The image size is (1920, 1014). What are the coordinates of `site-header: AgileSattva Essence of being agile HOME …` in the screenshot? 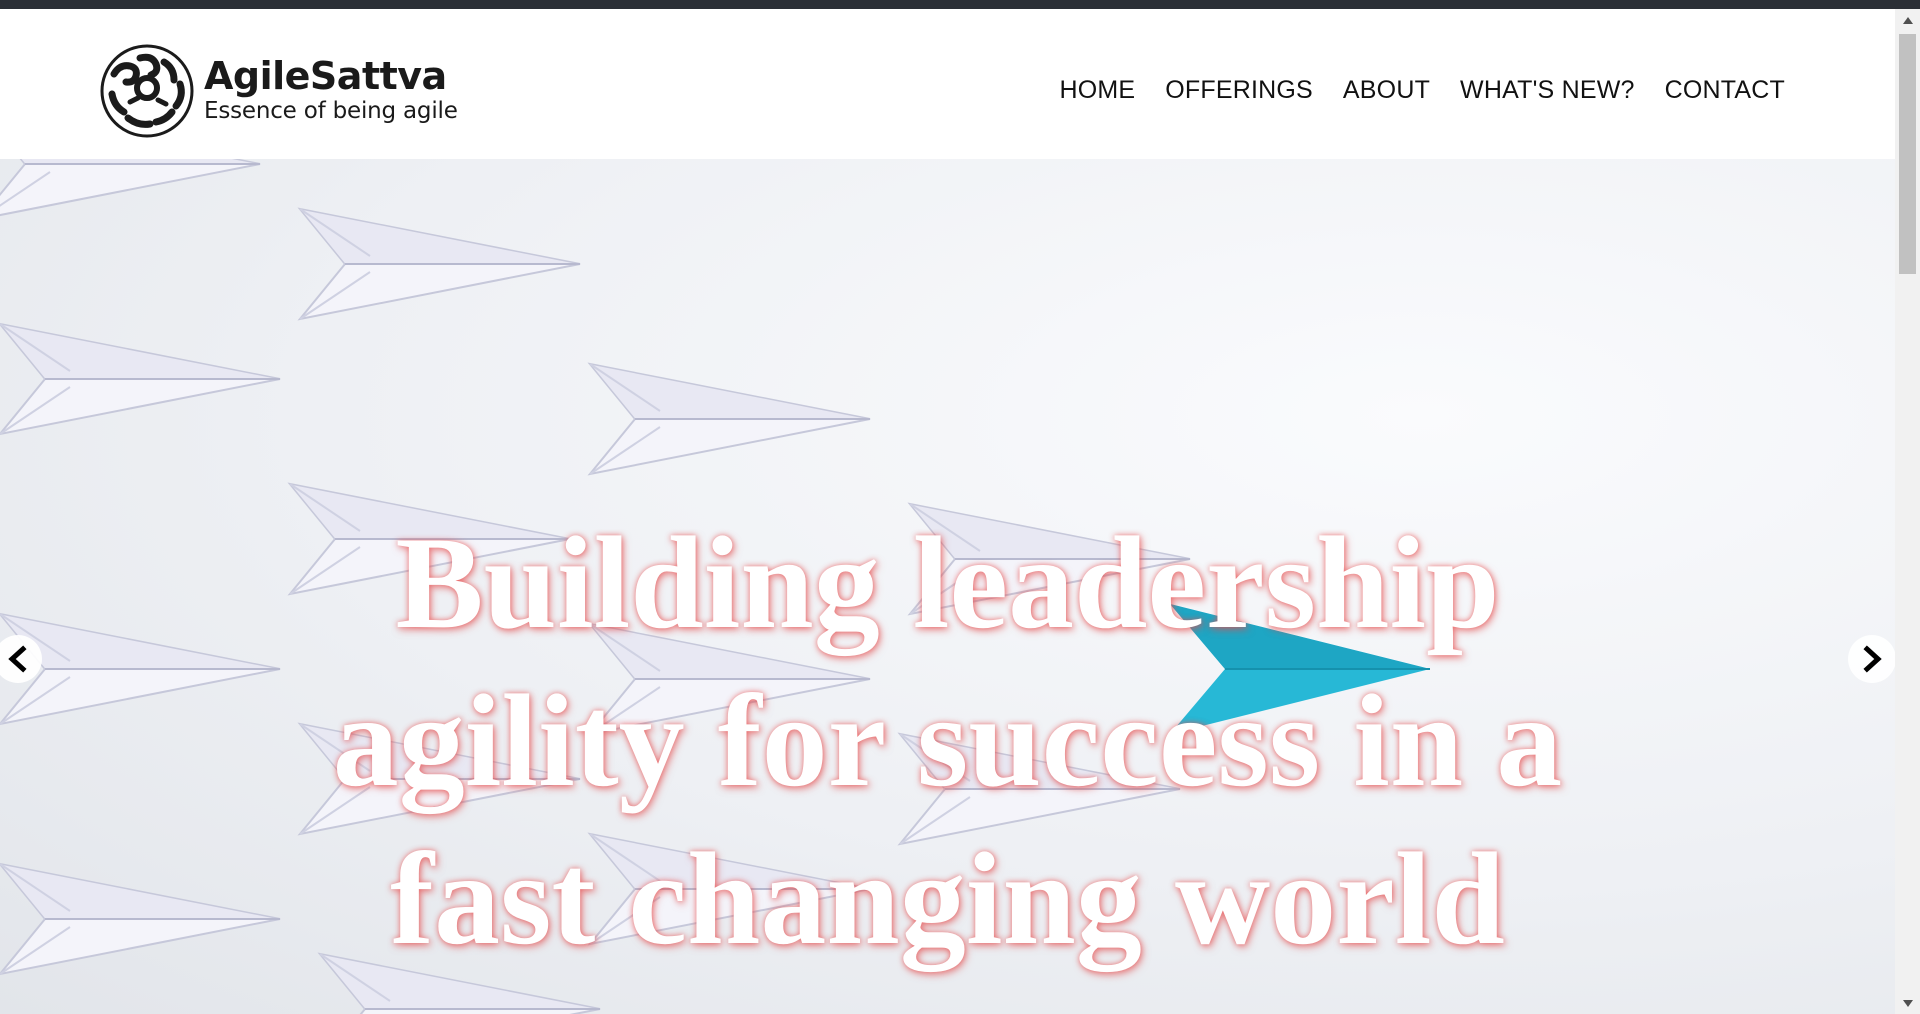 It's located at (947, 84).